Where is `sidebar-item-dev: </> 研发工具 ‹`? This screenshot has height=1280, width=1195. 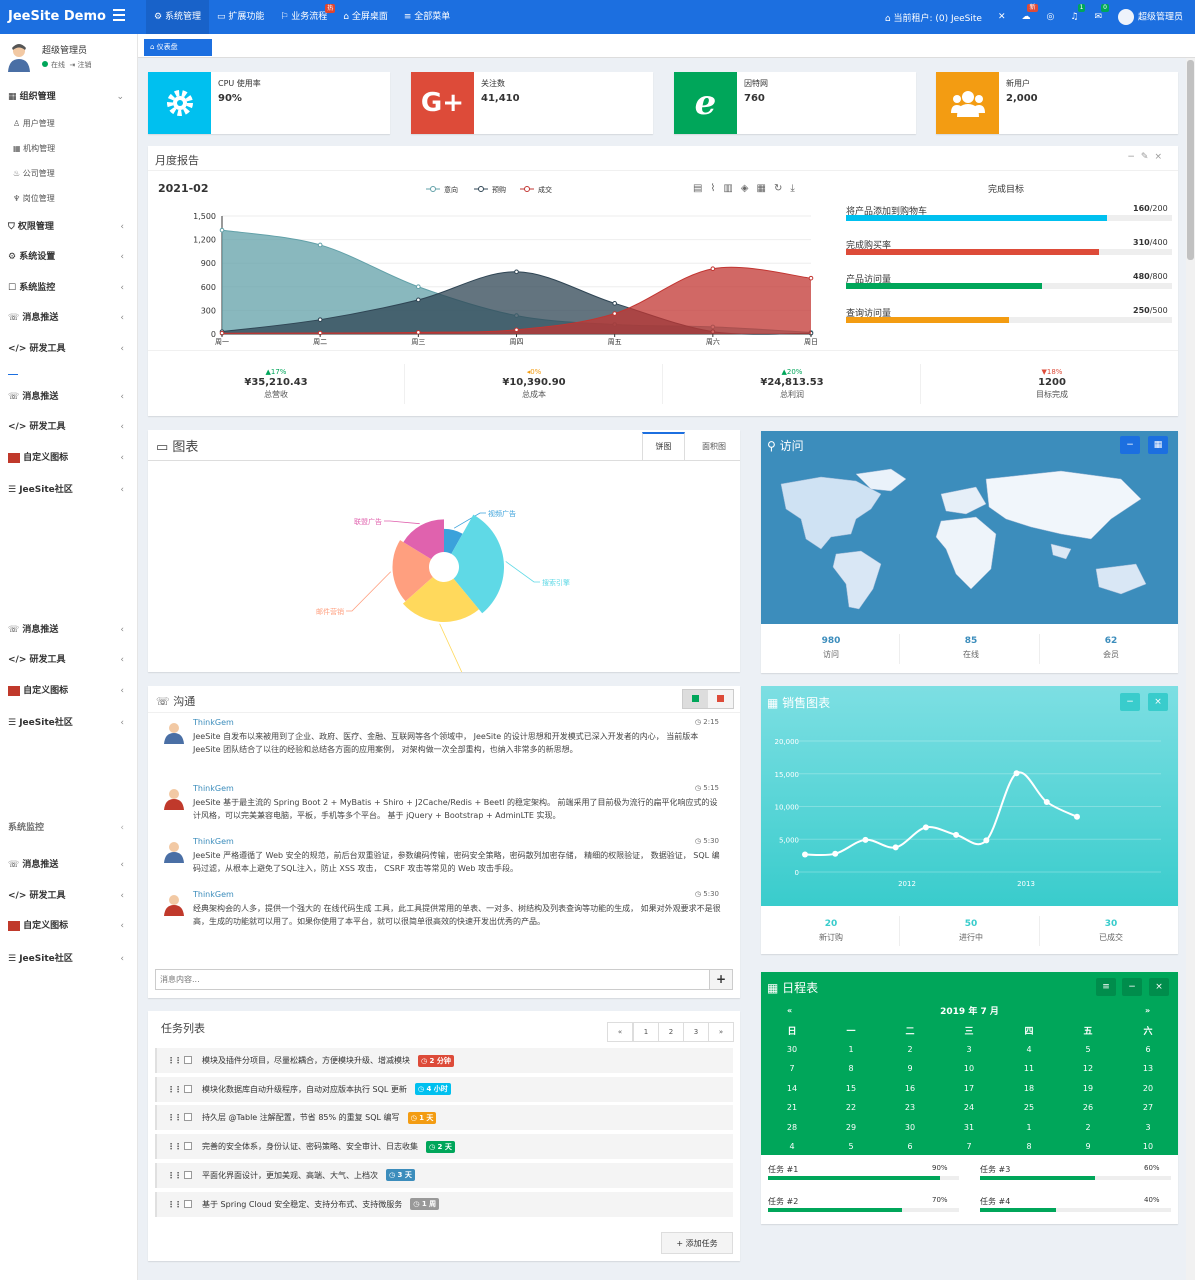
sidebar-item-dev: </> 研发工具 ‹ is located at coordinates (68, 349).